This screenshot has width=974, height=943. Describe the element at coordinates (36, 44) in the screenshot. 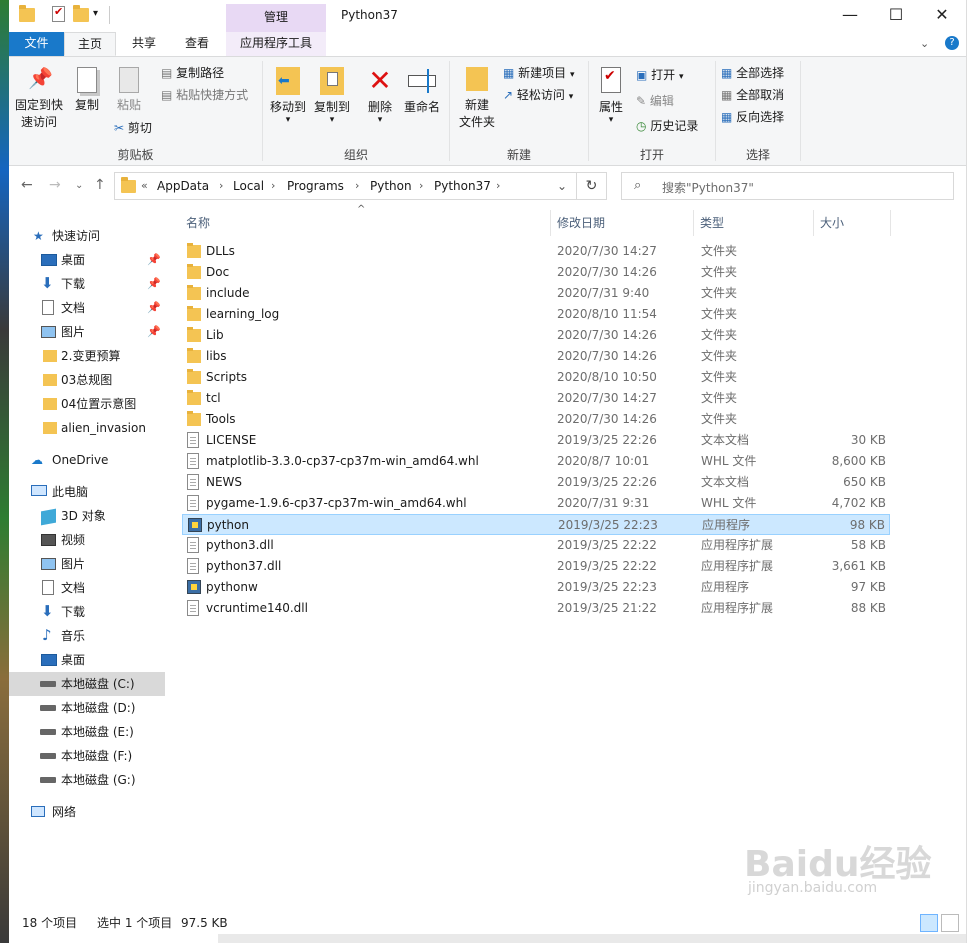

I see `tab-file: 文件` at that location.